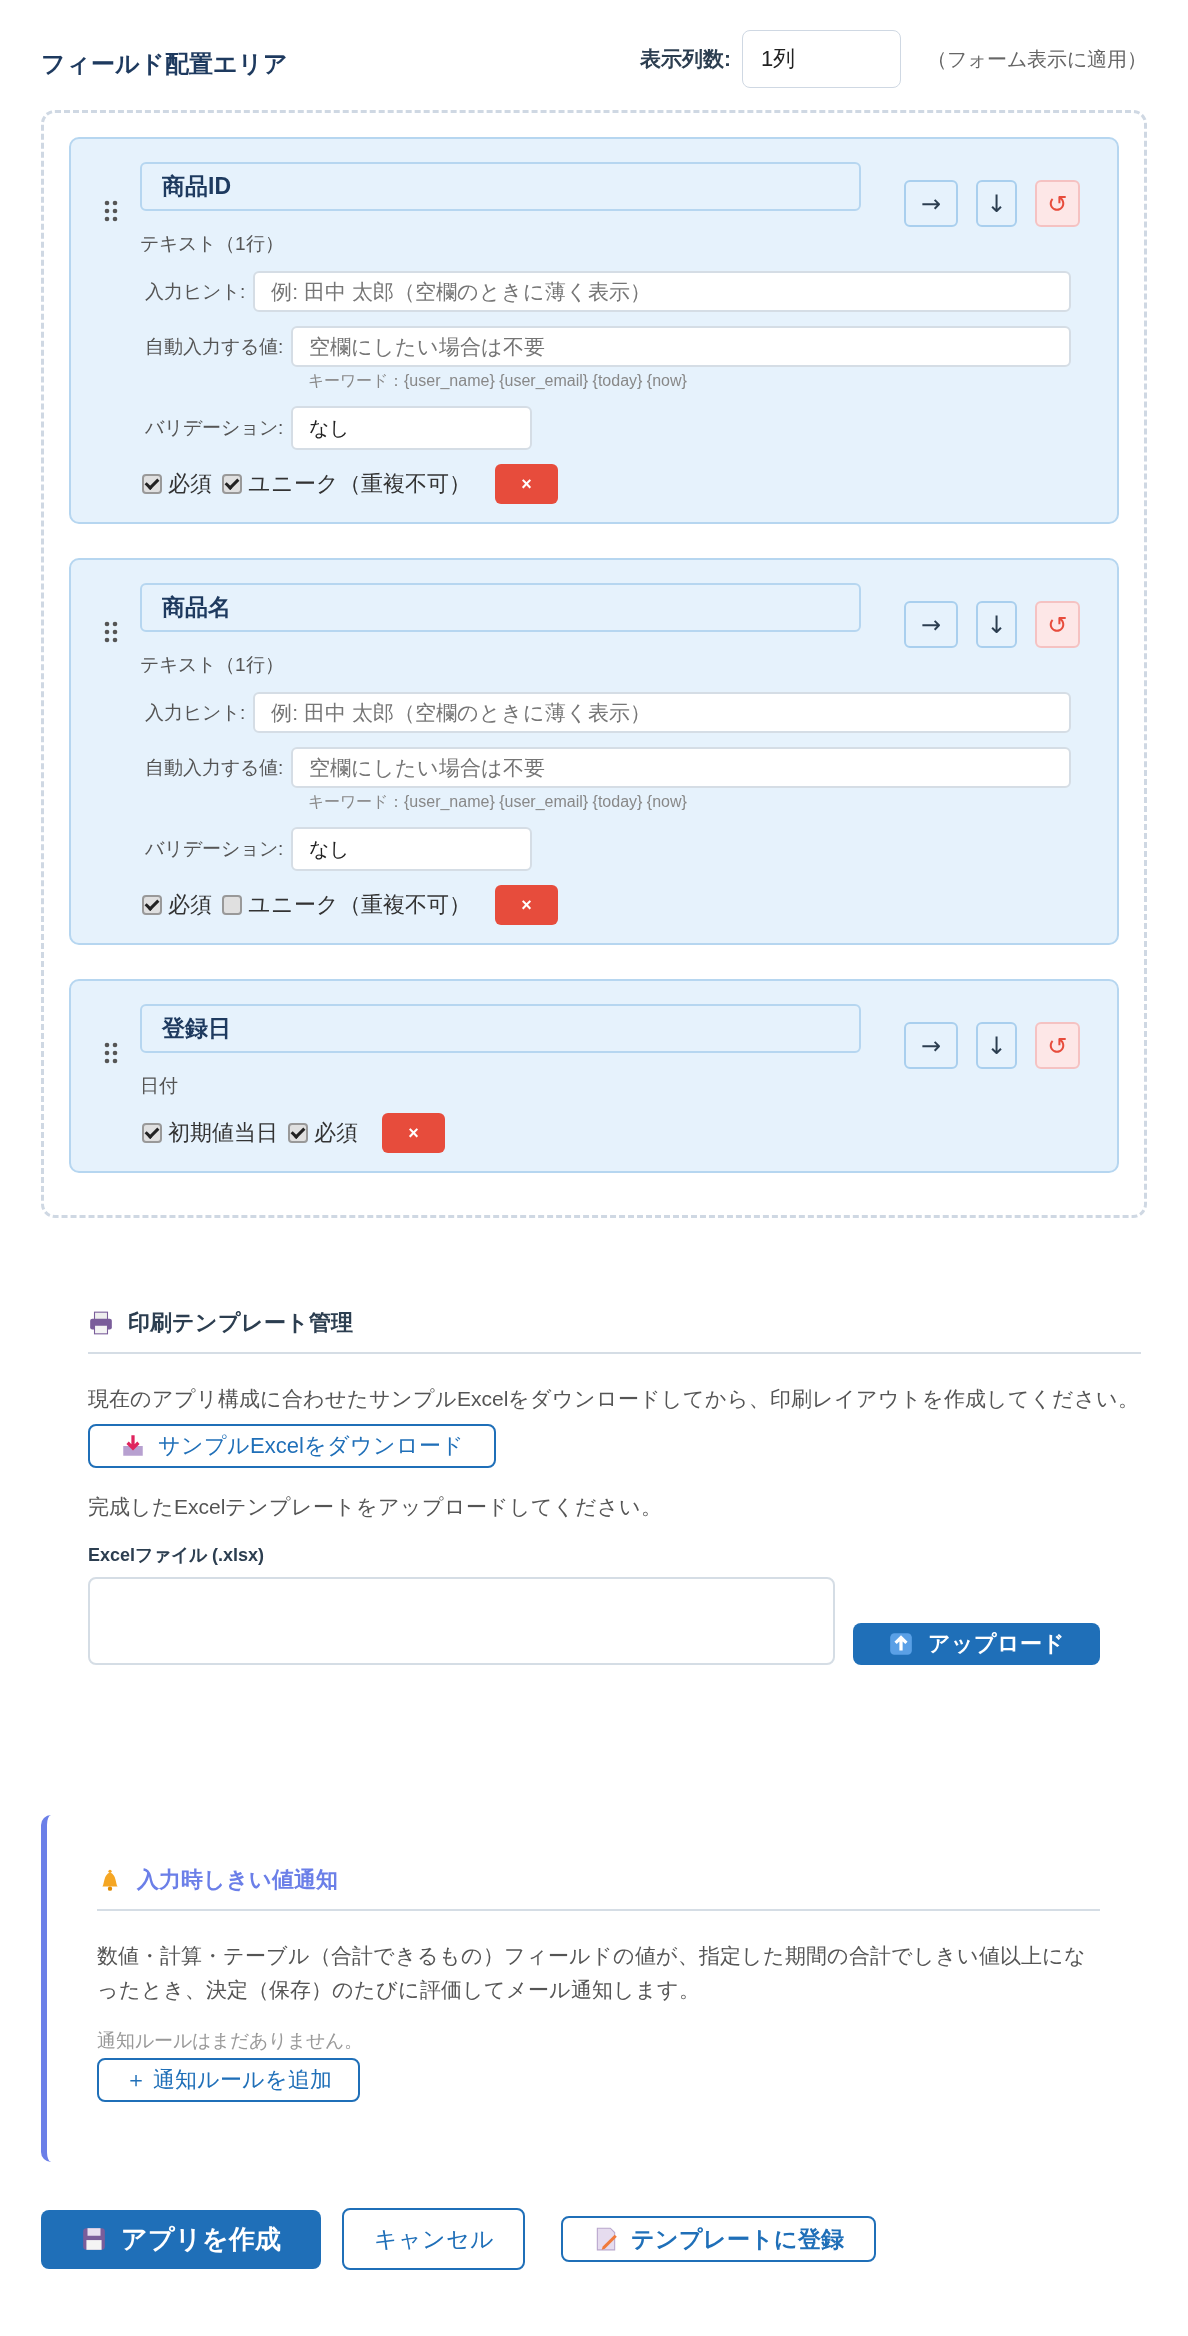 This screenshot has height=2336, width=1188. Describe the element at coordinates (101, 1323) in the screenshot. I see `printer-icon` at that location.